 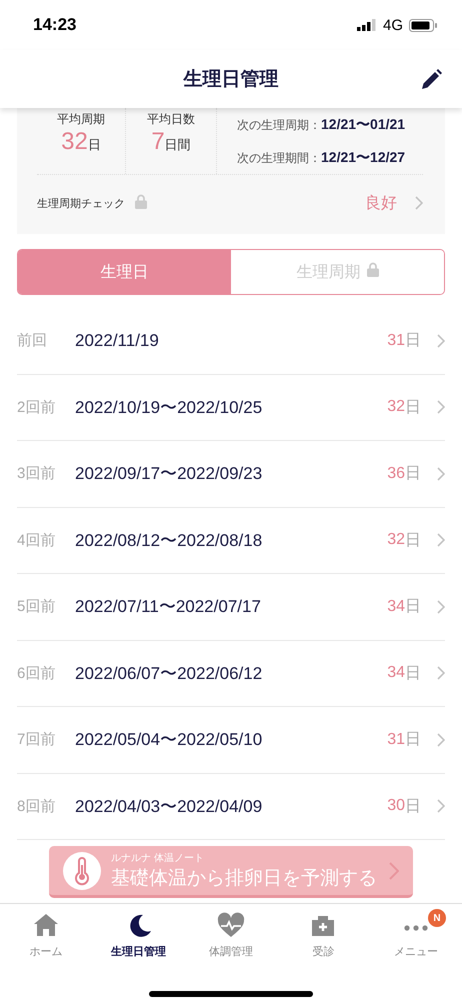 I want to click on history-row: 2回前 2022/10/19〜2022/10/25 32日, so click(x=231, y=407).